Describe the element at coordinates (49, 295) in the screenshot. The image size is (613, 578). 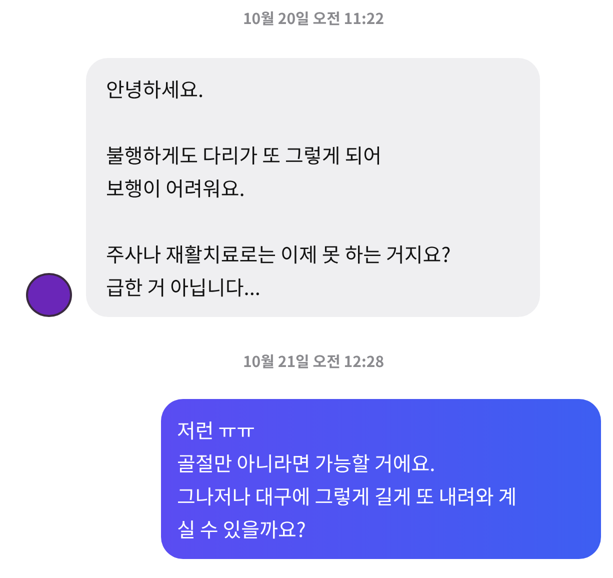
I see `avatar` at that location.